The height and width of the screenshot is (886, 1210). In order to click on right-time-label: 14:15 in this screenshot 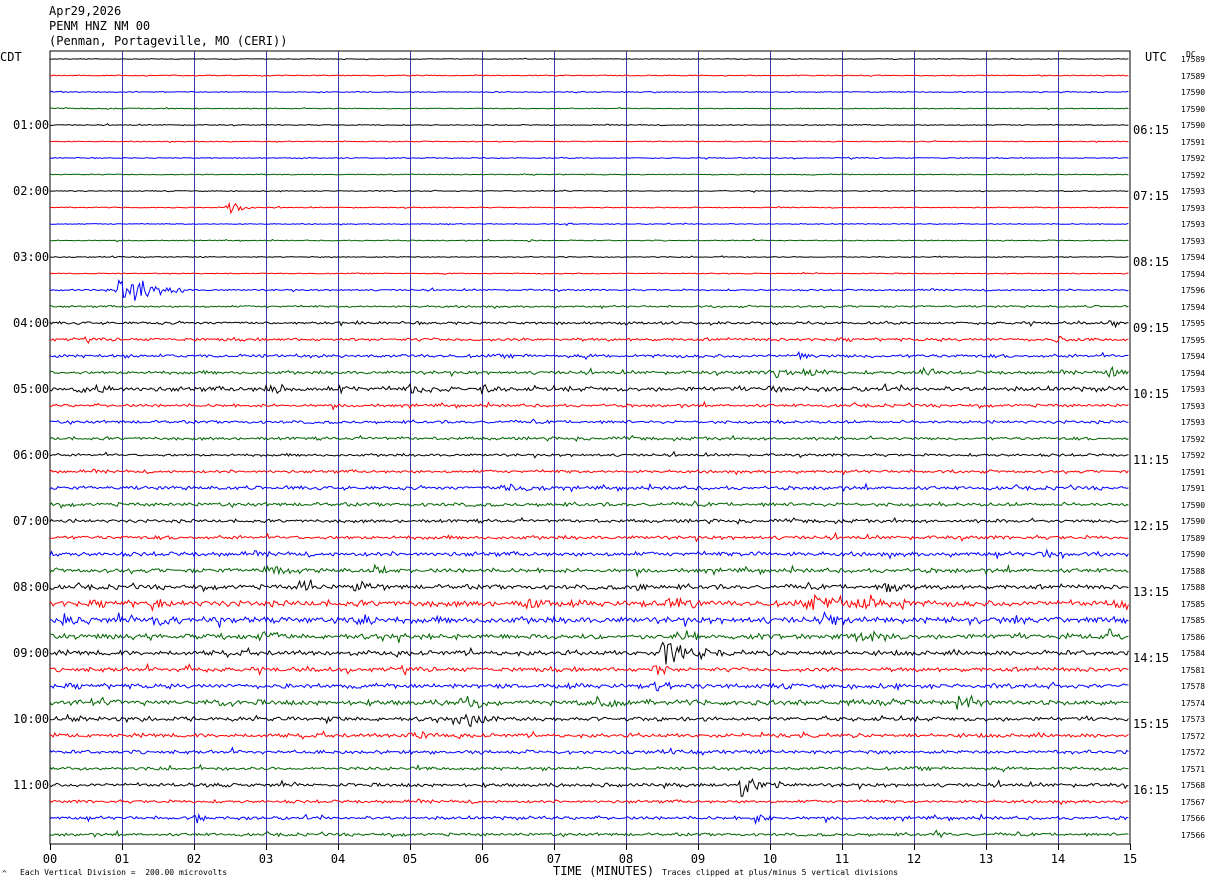, I will do `click(1151, 658)`.